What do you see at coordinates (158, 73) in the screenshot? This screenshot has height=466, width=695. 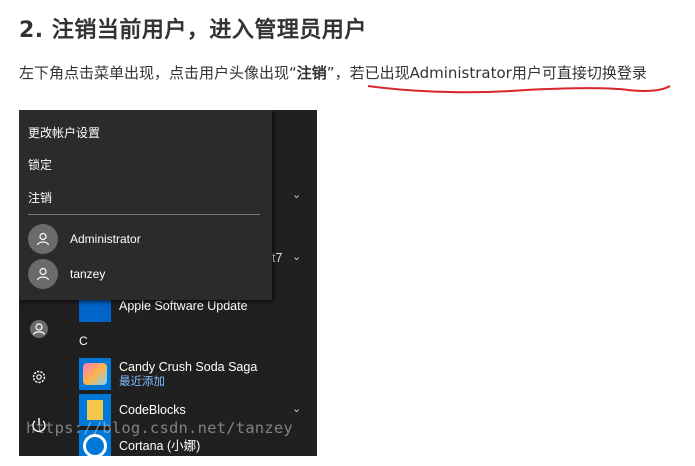 I see `paragraph-part1: 左下角点击菜单出现，点击用户头像出现“` at bounding box center [158, 73].